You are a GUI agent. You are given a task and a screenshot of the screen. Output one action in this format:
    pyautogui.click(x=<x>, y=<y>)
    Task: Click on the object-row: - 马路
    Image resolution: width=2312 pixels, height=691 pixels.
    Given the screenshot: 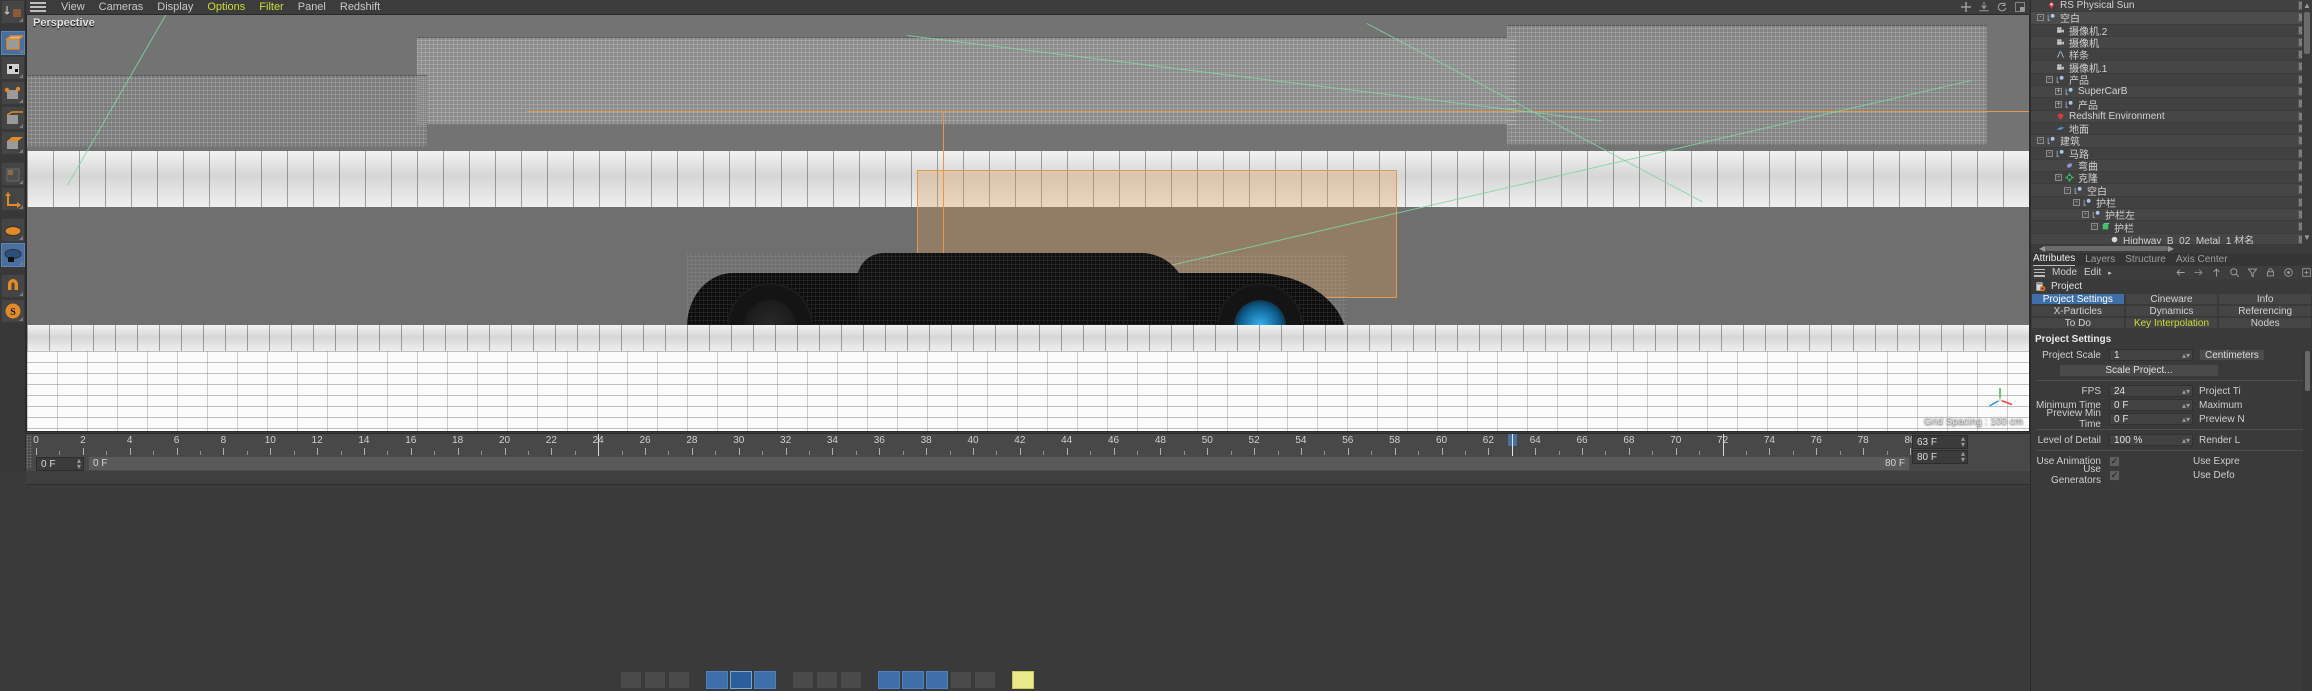 What is the action you would take?
    pyautogui.click(x=2171, y=154)
    